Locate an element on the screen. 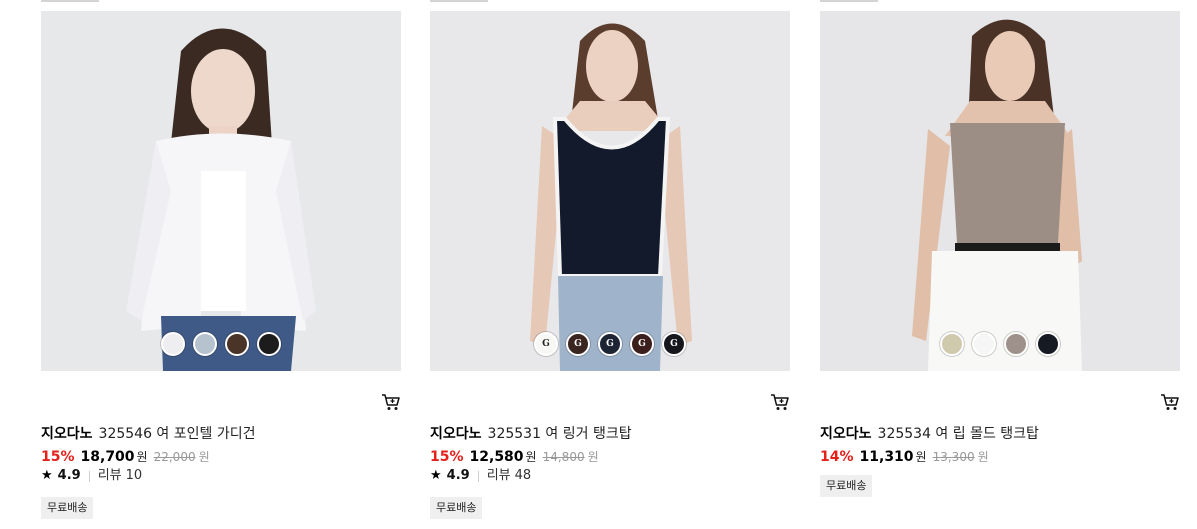  sale-price: 12,580 is located at coordinates (496, 457).